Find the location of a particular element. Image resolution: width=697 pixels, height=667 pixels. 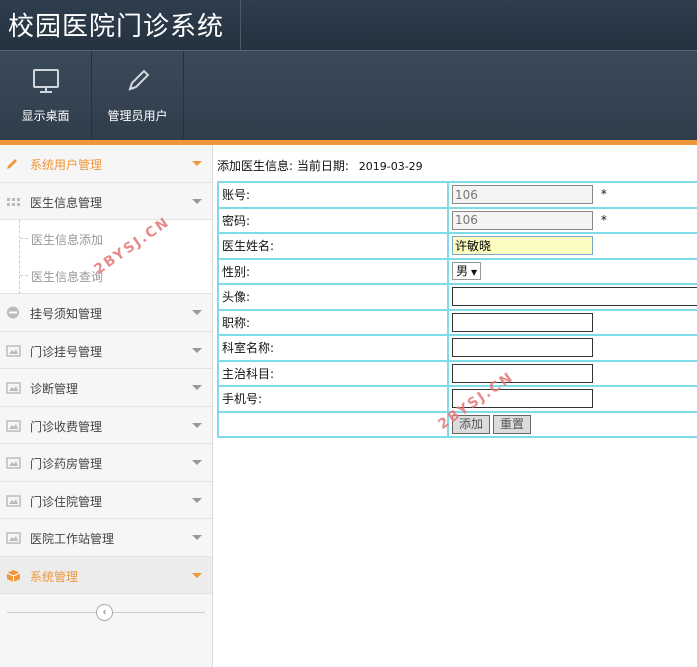

show-desktop-label: 显示桌面 is located at coordinates (45, 116).